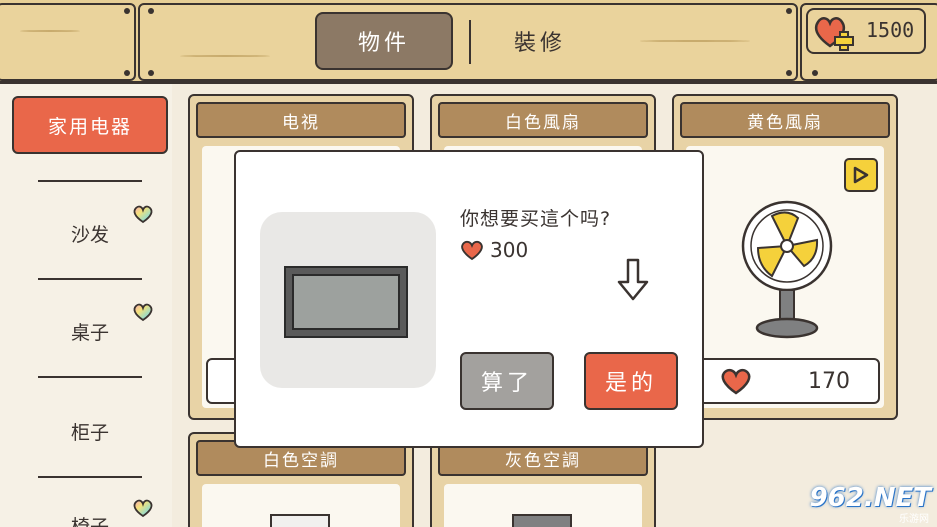 The height and width of the screenshot is (527, 937). I want to click on dialog-price-value: 300, so click(509, 250).